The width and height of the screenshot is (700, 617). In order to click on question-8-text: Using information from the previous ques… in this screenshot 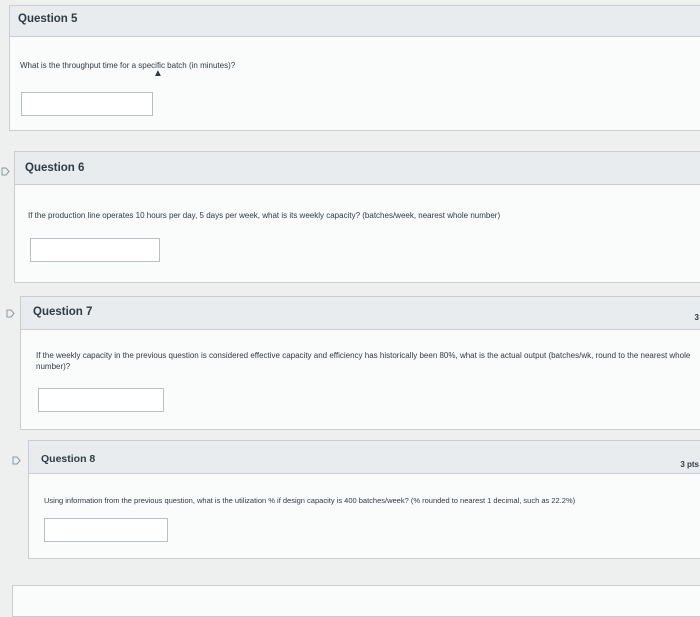, I will do `click(310, 500)`.